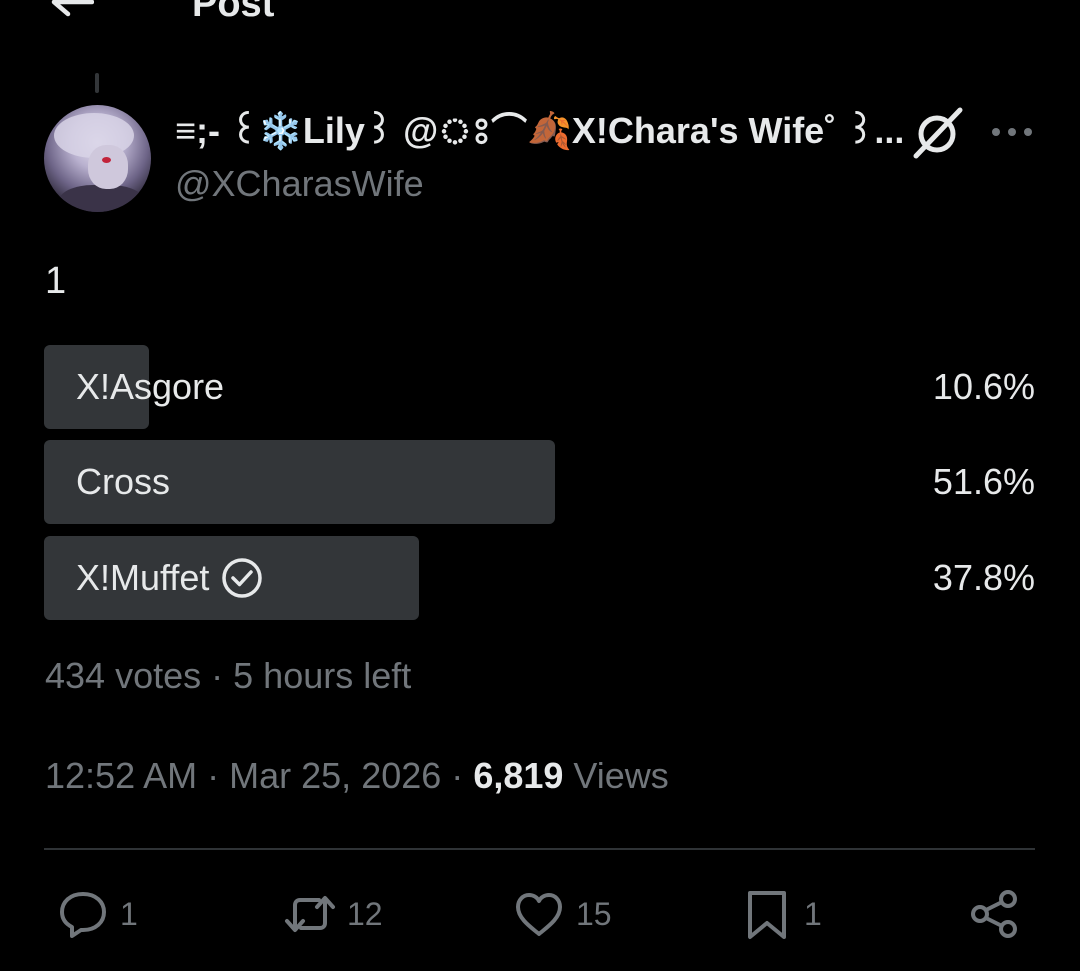 This screenshot has width=1080, height=971. I want to click on more-icon, so click(1012, 132).